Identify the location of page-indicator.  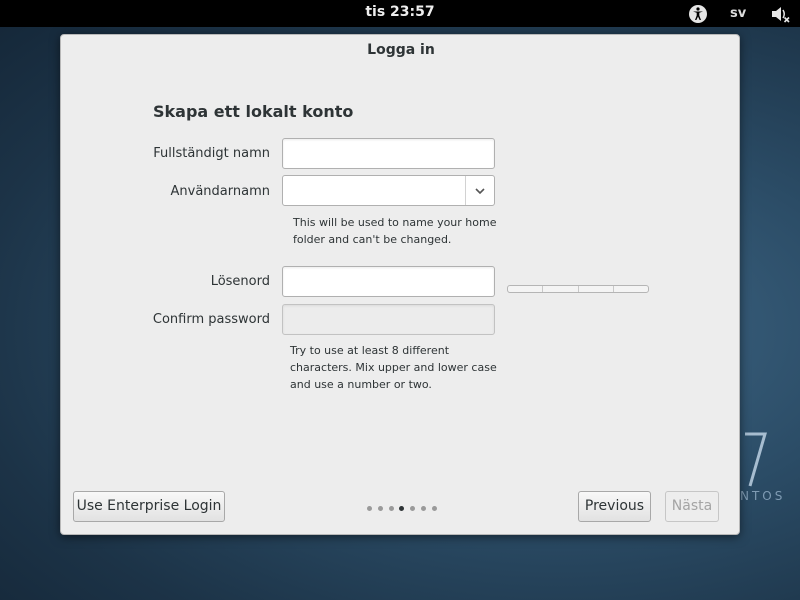
(402, 508).